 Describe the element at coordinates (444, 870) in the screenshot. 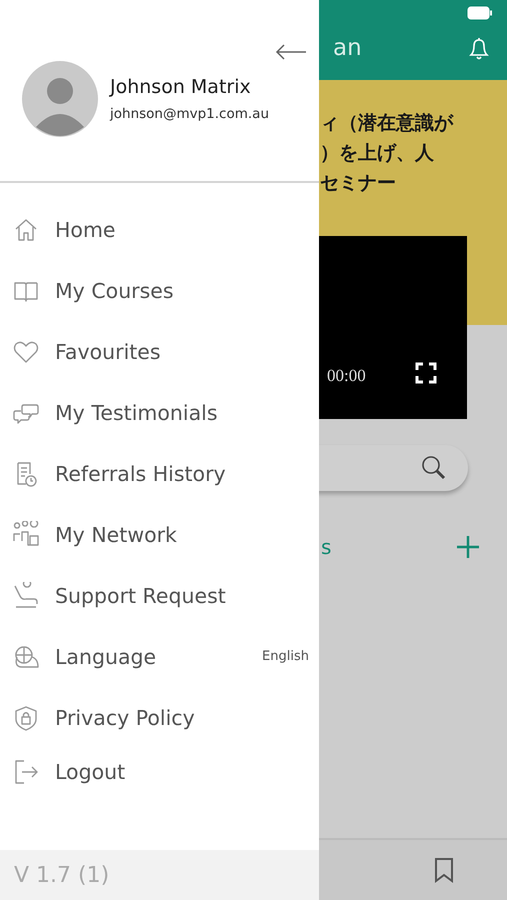

I see `bookmark-icon` at that location.